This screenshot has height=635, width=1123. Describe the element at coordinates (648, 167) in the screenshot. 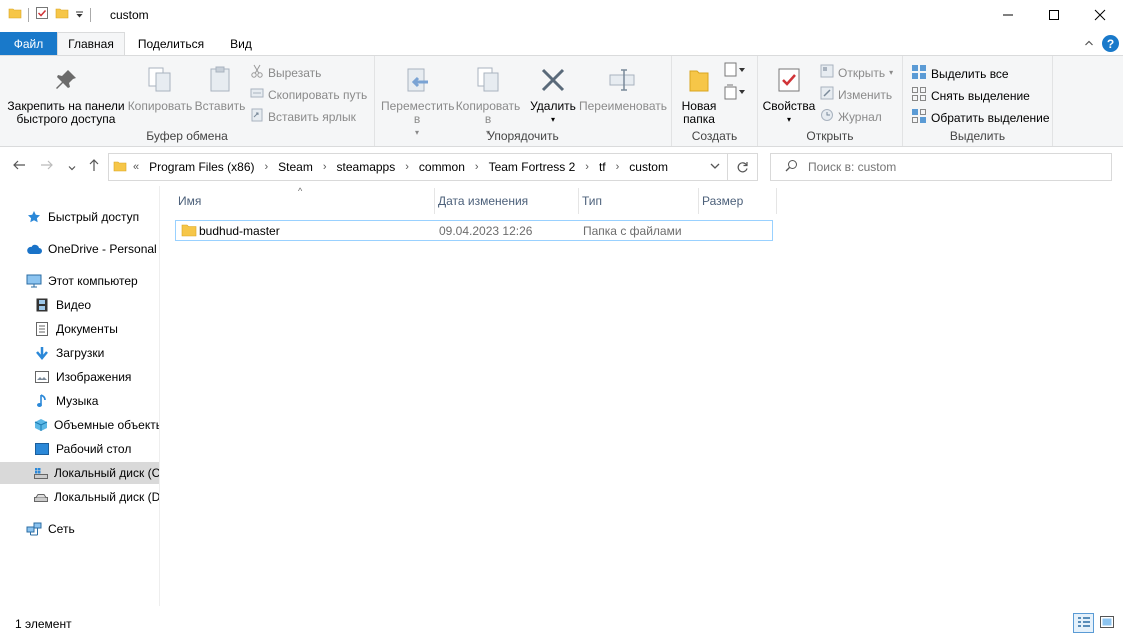

I see `breadcrumb-custom: custom` at that location.